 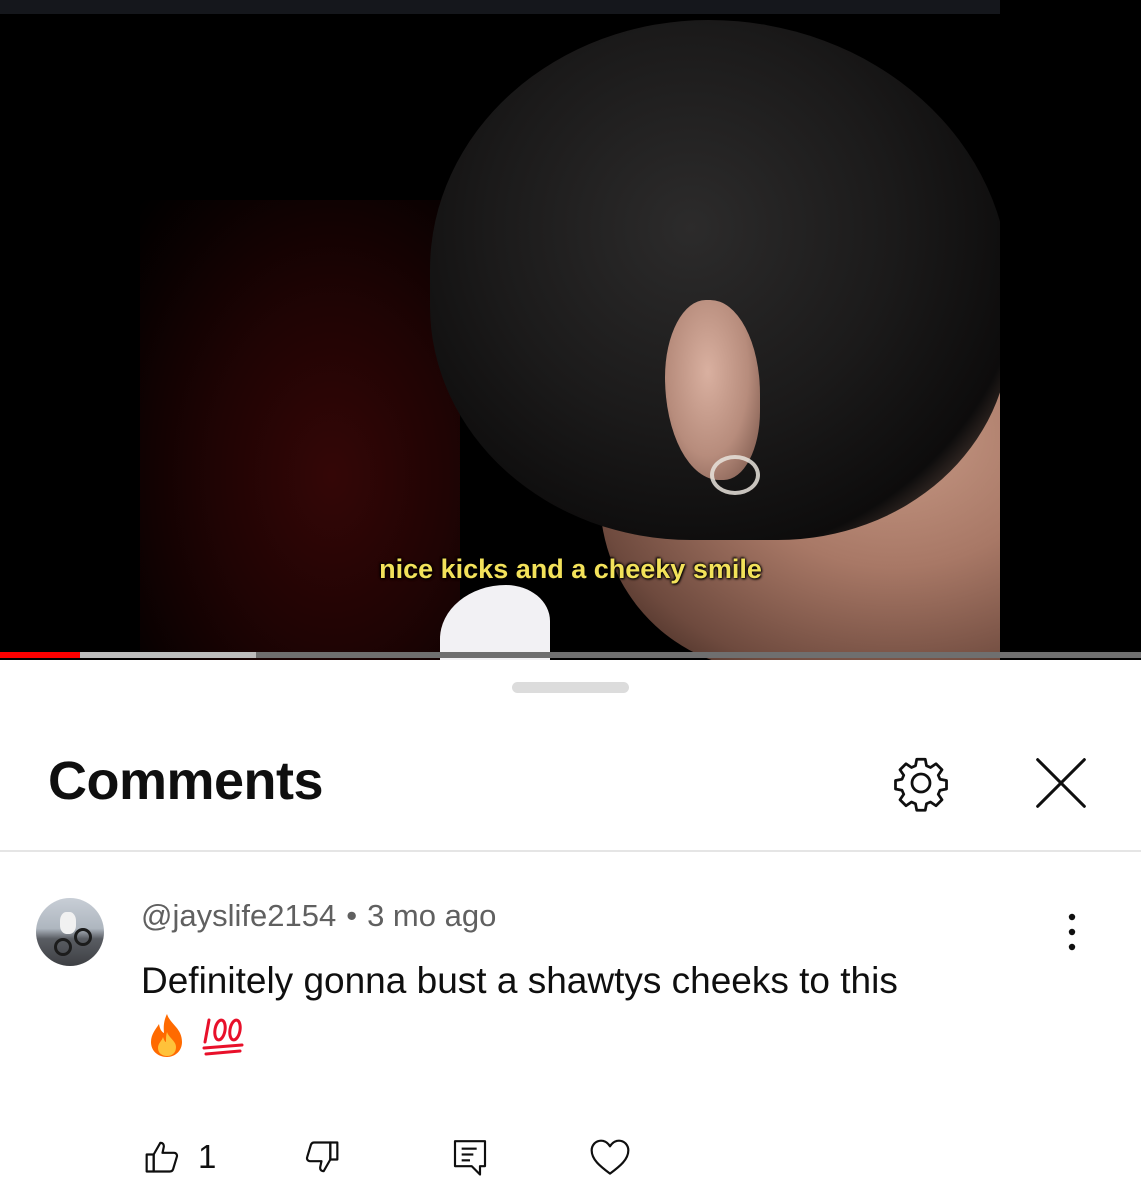 I want to click on video-frame-background, so click(x=300, y=430).